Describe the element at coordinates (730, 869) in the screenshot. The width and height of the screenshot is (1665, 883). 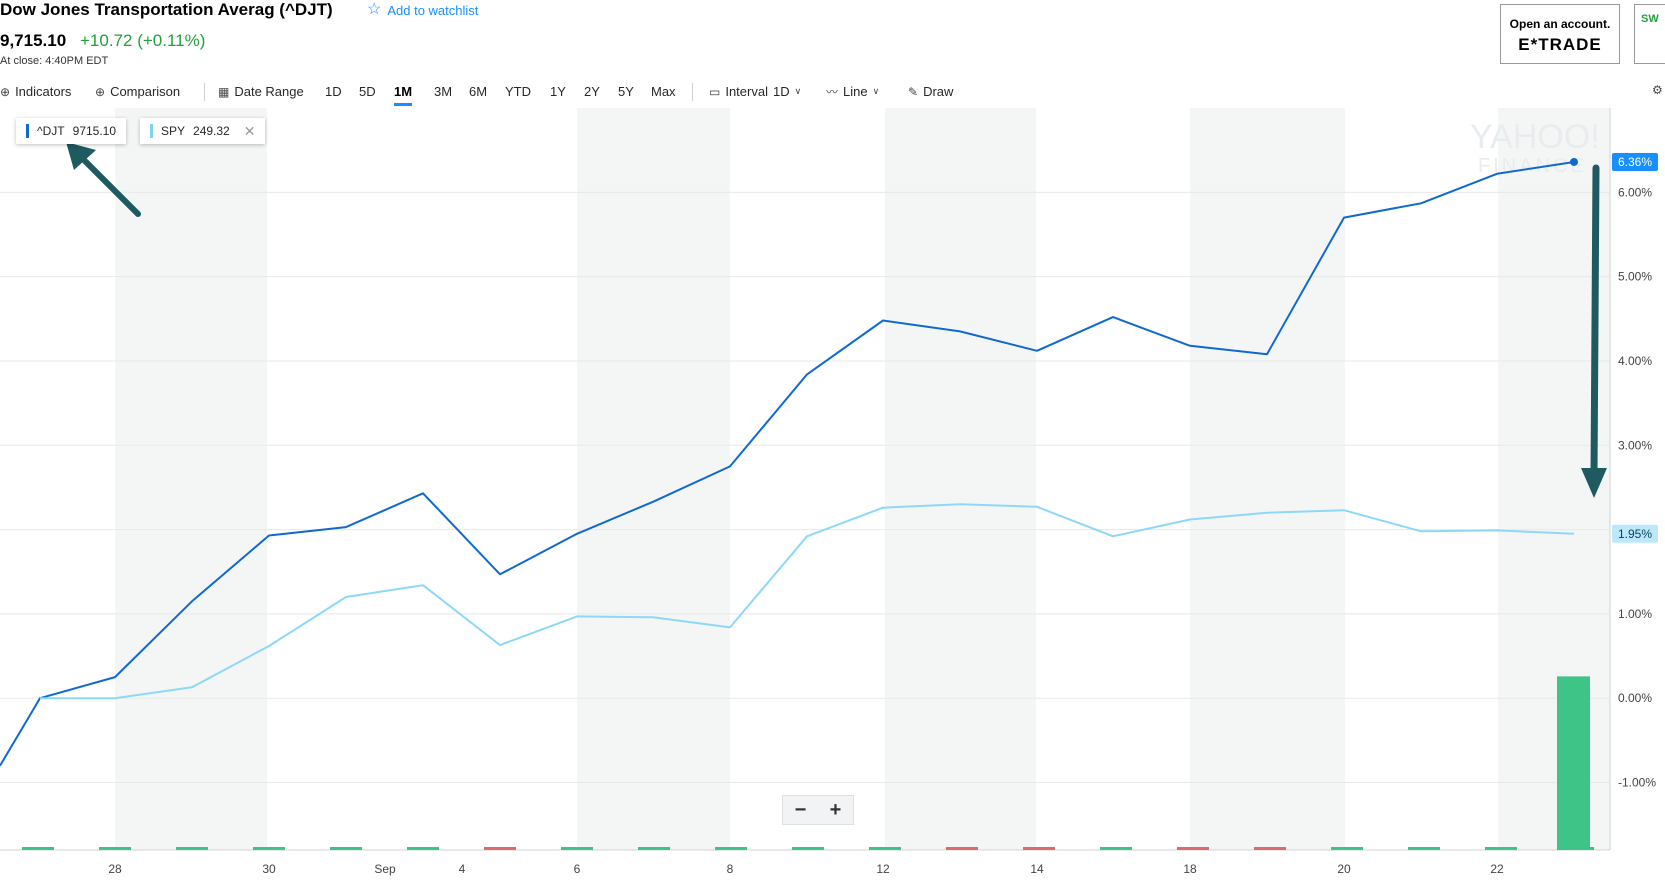
I see `x-tick-label: 8` at that location.